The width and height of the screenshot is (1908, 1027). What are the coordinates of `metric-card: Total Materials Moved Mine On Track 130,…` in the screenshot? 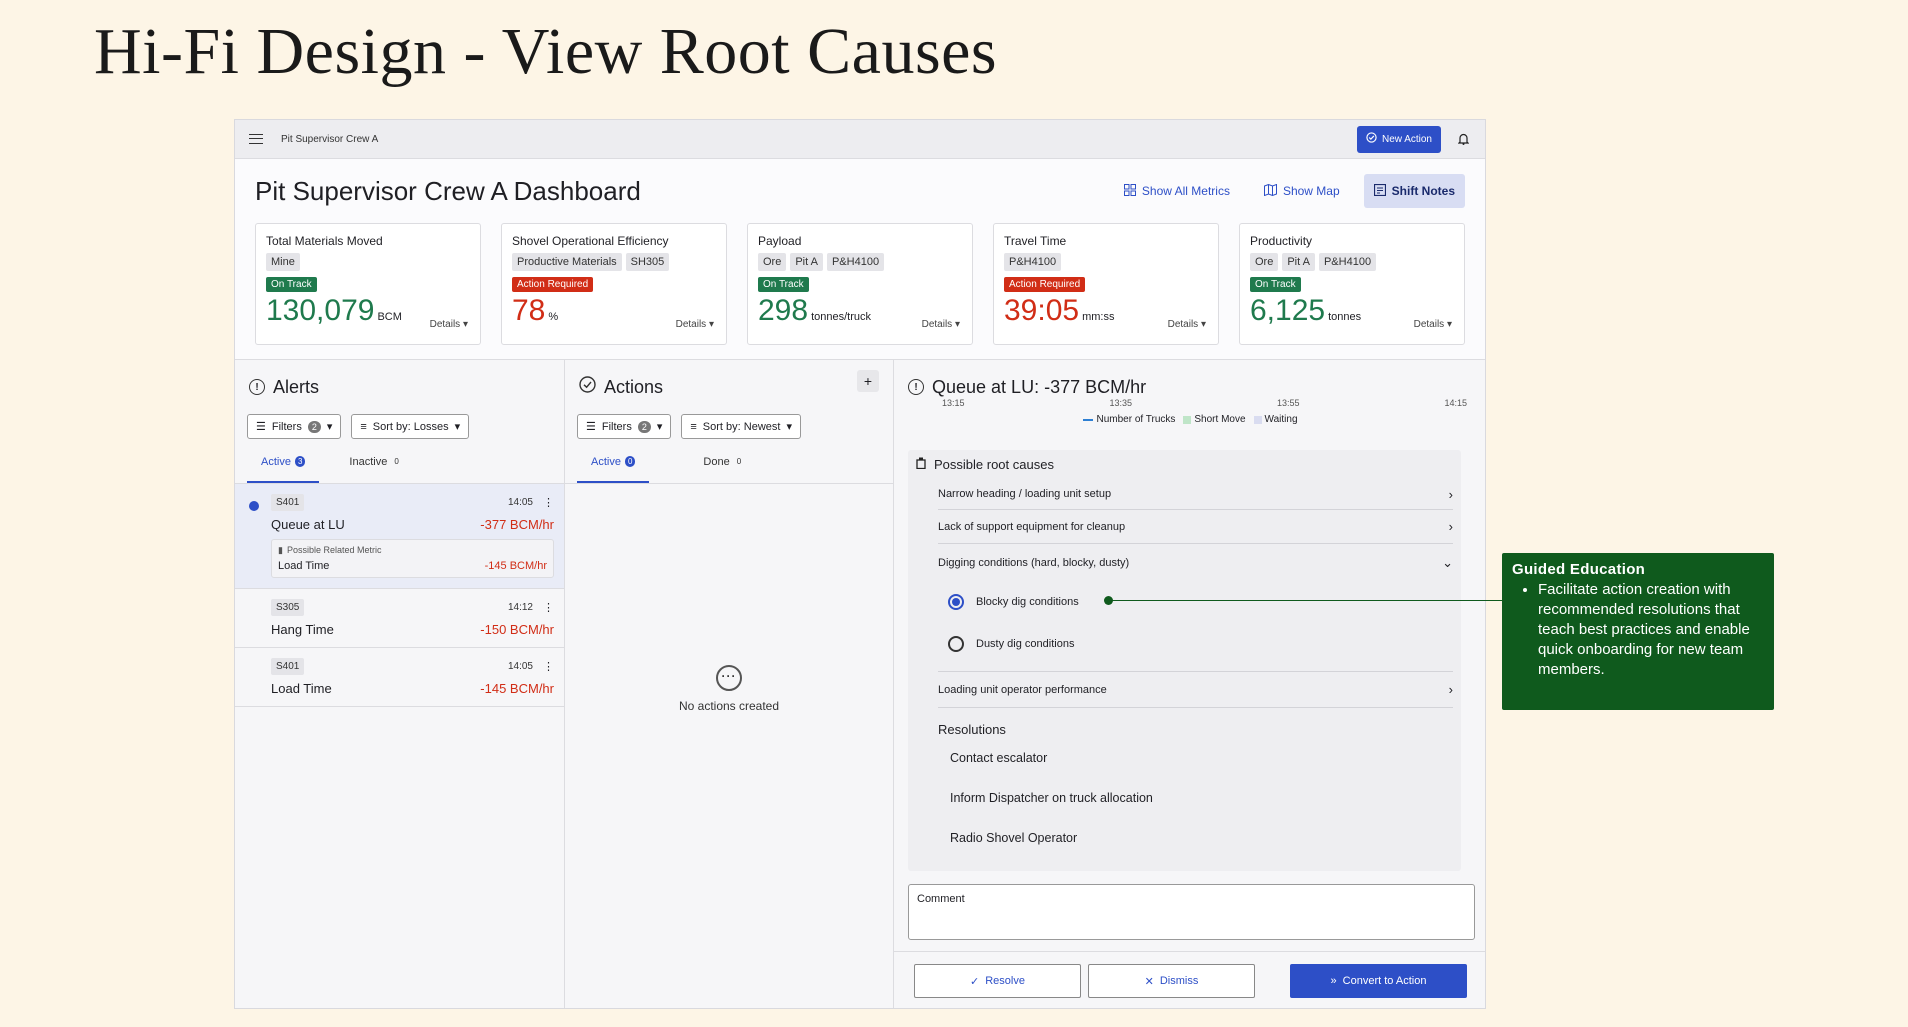 It's located at (368, 284).